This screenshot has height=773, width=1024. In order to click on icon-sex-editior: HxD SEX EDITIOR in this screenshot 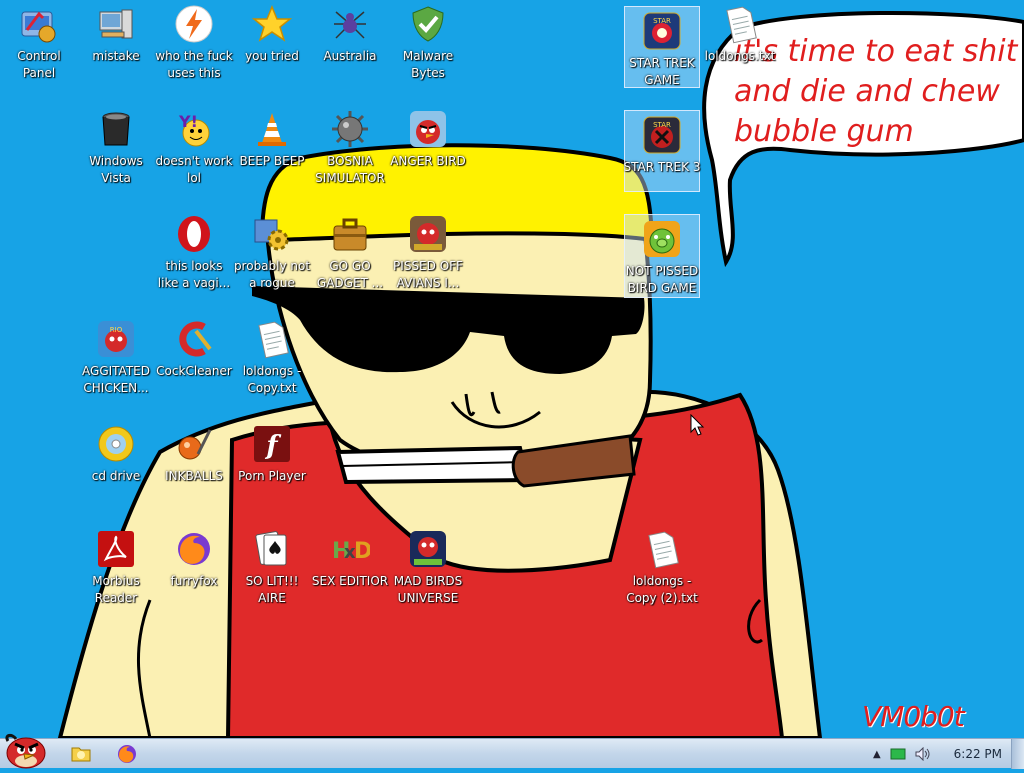, I will do `click(350, 575)`.